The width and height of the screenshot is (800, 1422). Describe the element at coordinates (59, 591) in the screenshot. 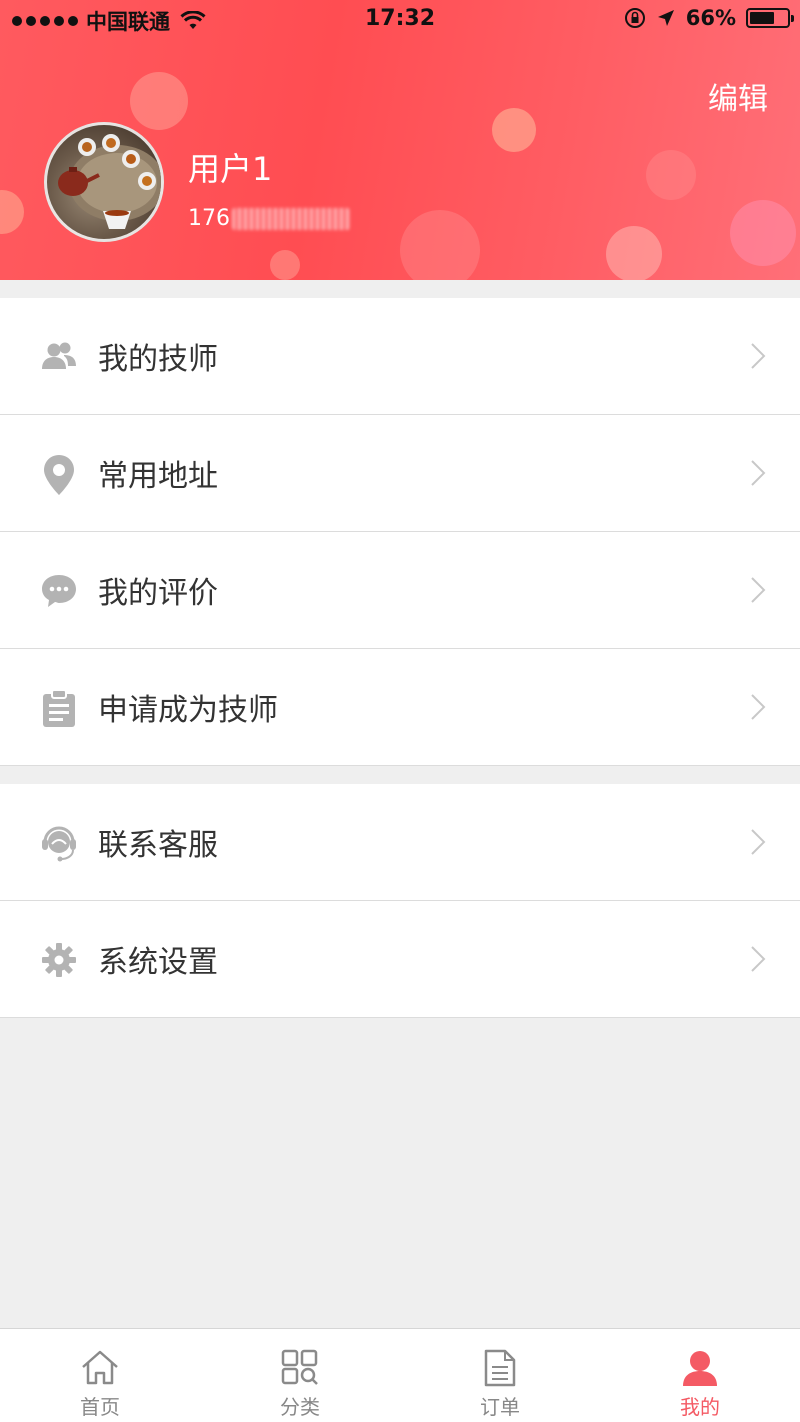

I see `chat-bubble-icon` at that location.